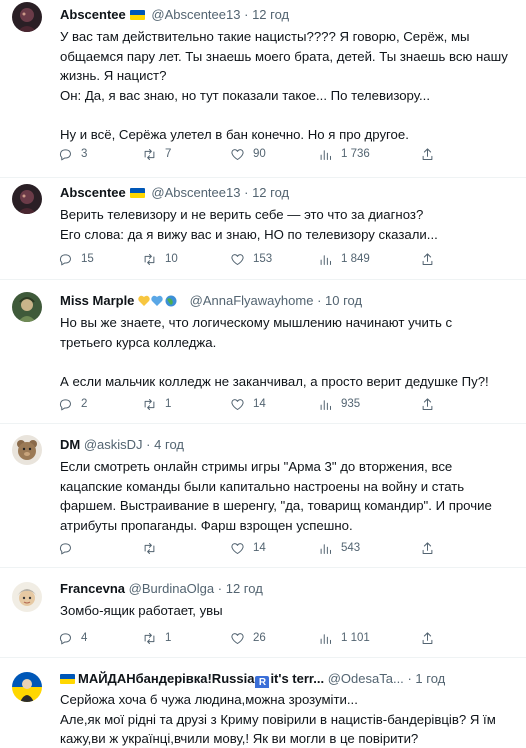 This screenshot has width=526, height=748. I want to click on timestamp: 4 год, so click(169, 444).